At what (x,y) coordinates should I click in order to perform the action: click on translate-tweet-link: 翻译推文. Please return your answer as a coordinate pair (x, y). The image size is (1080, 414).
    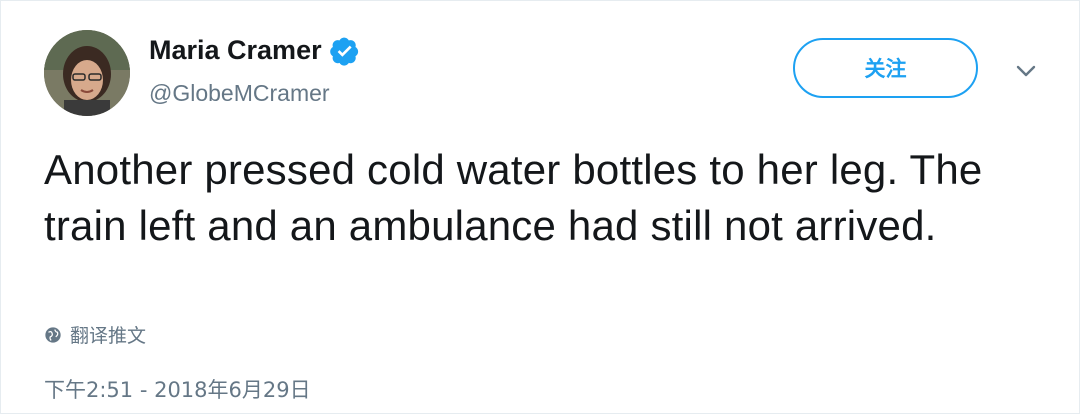
    Looking at the image, I should click on (95, 334).